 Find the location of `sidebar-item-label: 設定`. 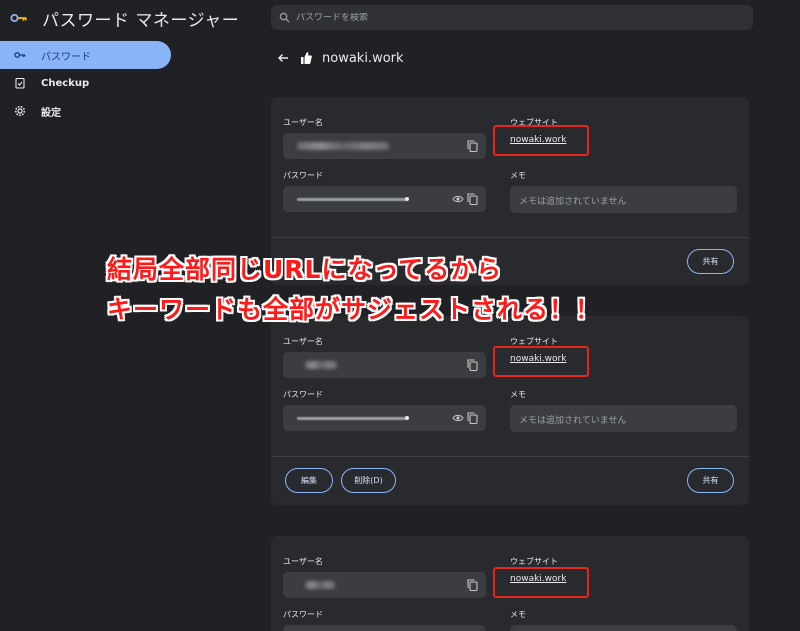

sidebar-item-label: 設定 is located at coordinates (51, 113).